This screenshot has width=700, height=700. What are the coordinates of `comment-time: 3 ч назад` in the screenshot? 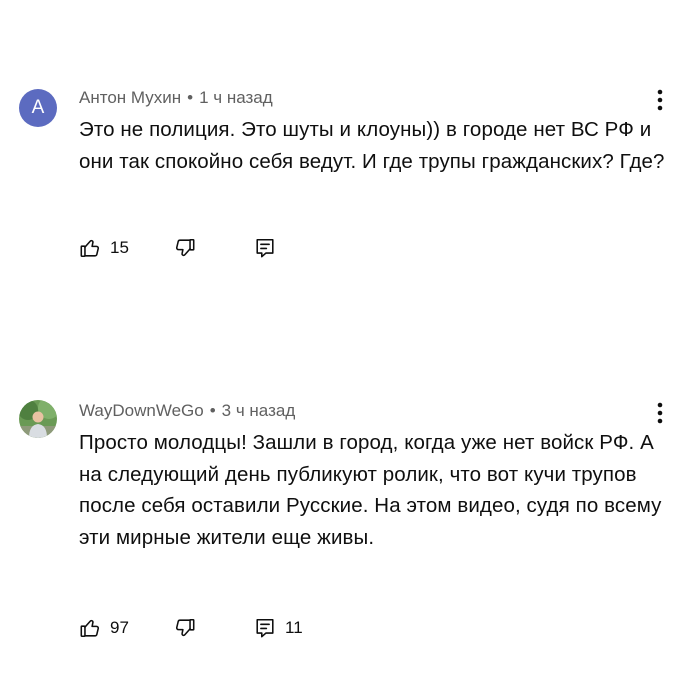 It's located at (259, 410).